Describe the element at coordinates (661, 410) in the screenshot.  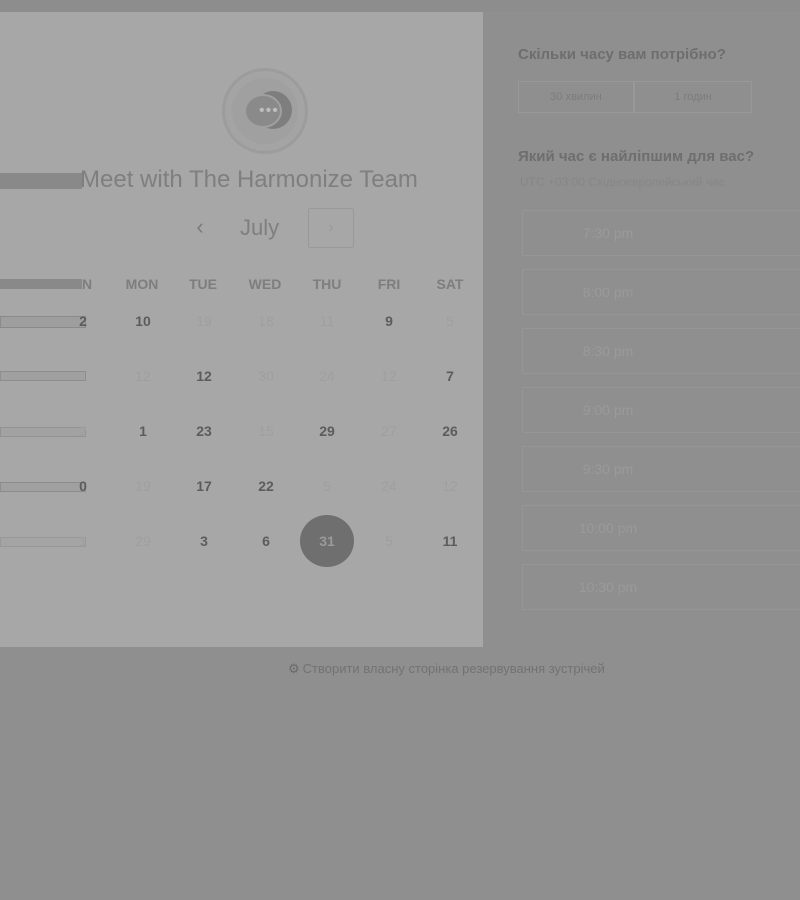
I see `time-slot: 9:00 pm` at that location.